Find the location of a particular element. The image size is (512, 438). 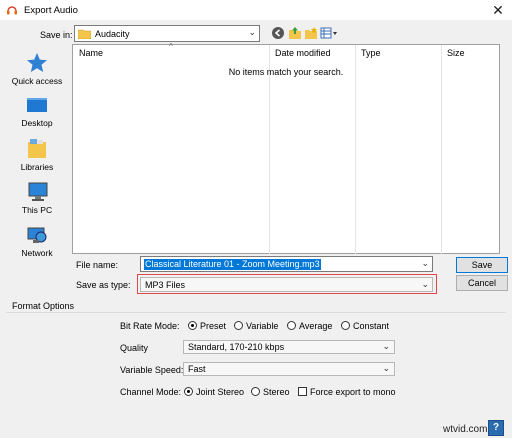

up-folder-icon is located at coordinates (295, 33).